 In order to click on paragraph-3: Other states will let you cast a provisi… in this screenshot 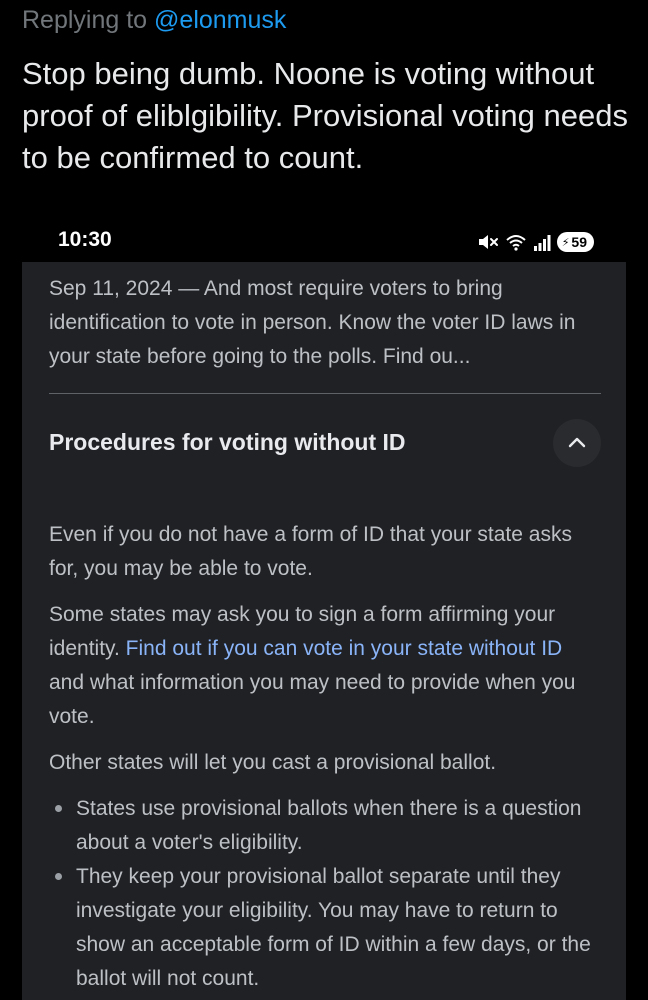, I will do `click(273, 762)`.